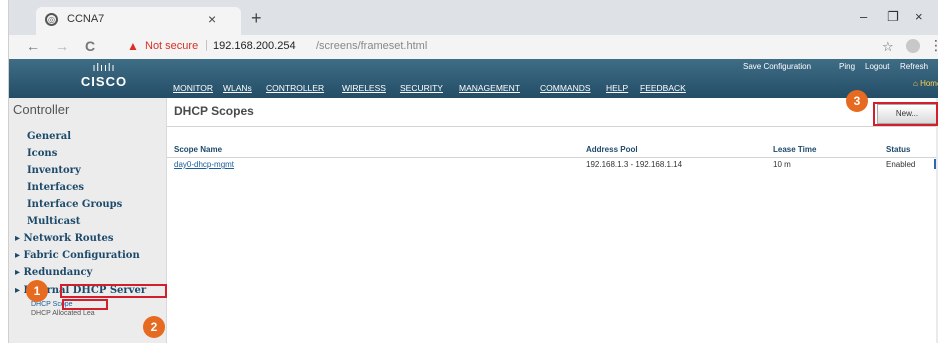  What do you see at coordinates (295, 88) in the screenshot?
I see `menu-controller: CONTROLLER` at bounding box center [295, 88].